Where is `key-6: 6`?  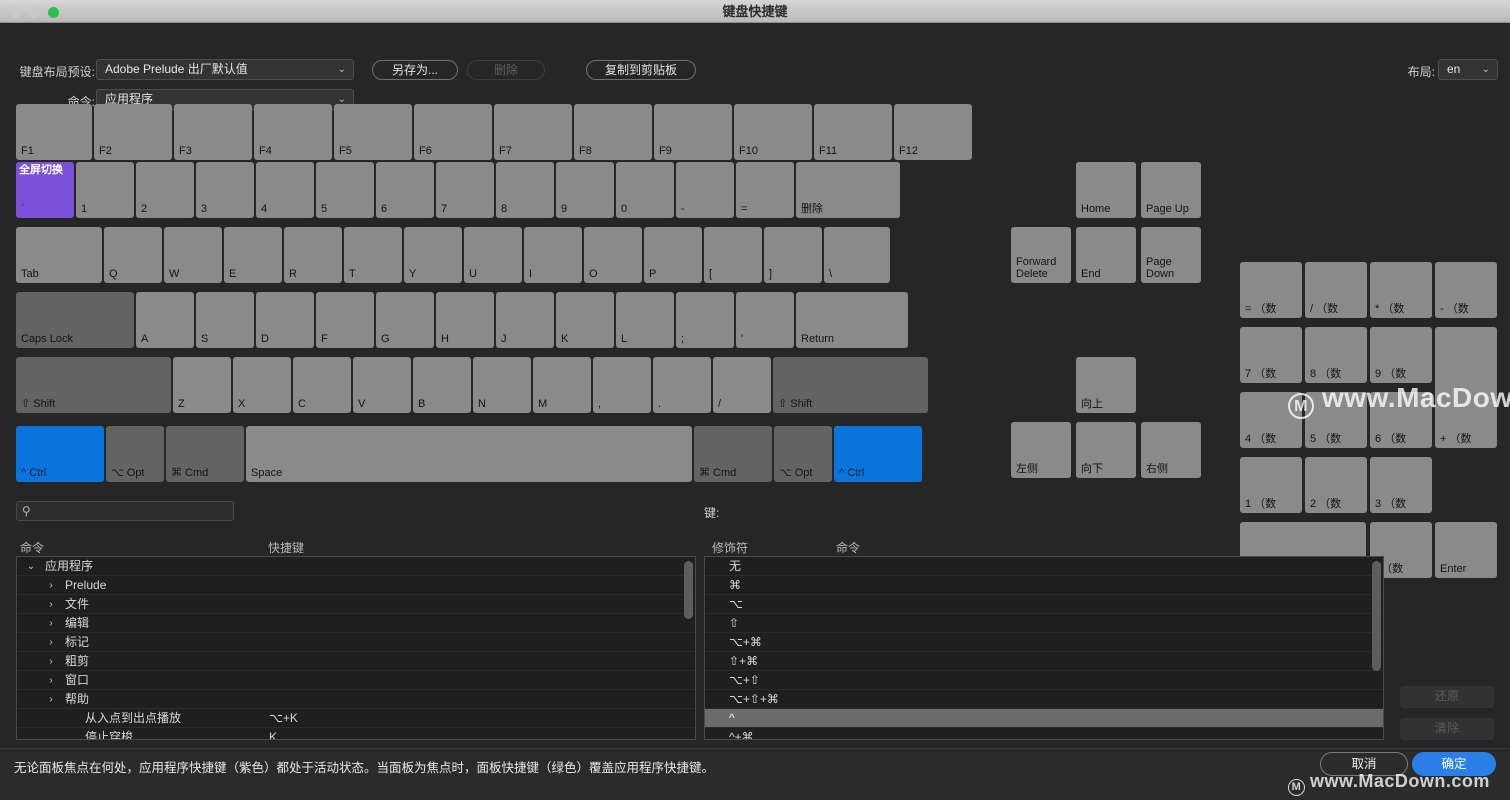 key-6: 6 is located at coordinates (405, 190).